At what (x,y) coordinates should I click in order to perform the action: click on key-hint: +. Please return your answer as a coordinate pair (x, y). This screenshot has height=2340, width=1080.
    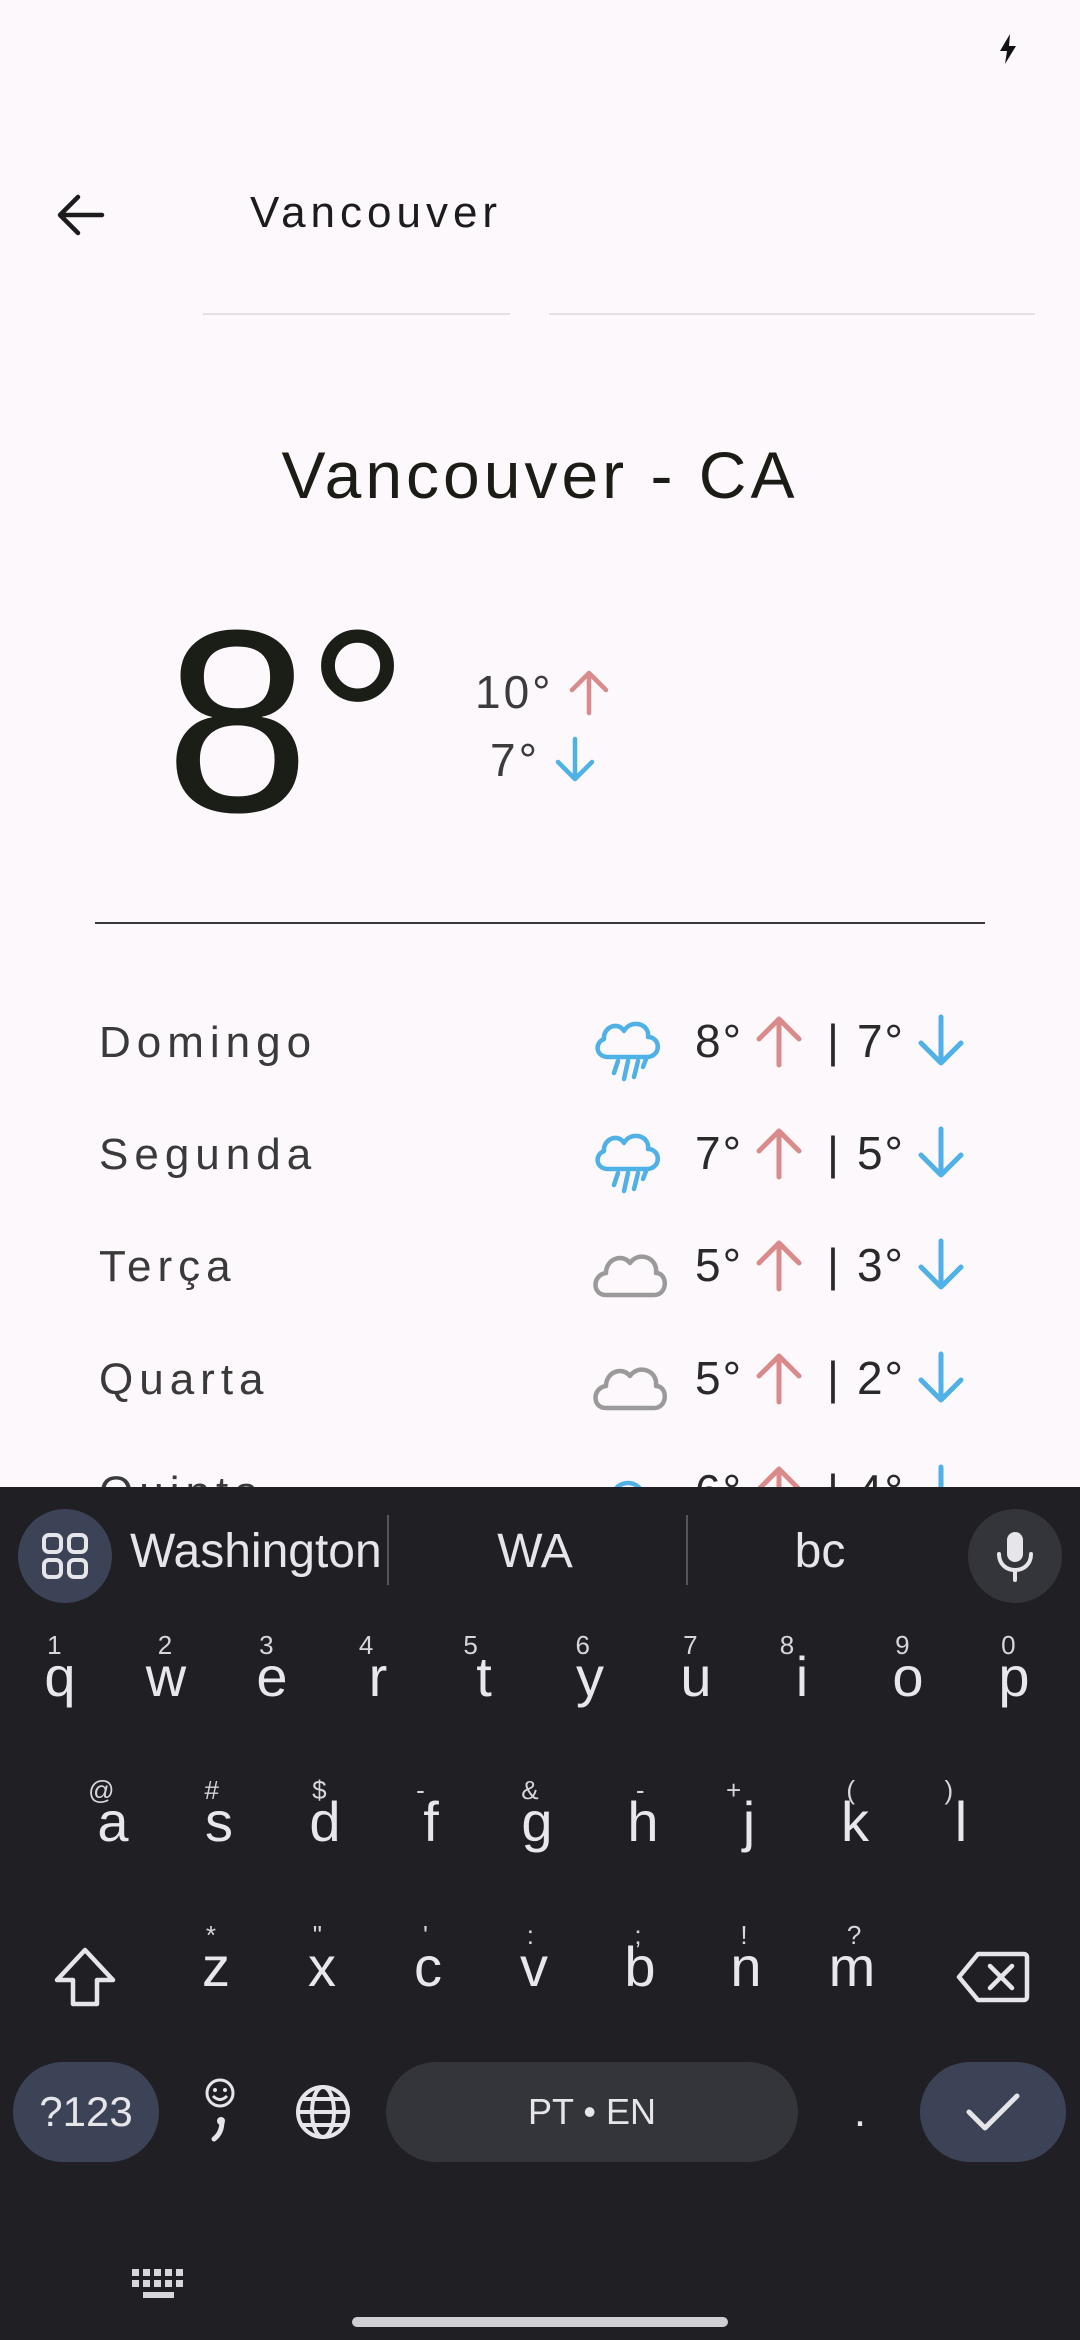
    Looking at the image, I should click on (734, 1790).